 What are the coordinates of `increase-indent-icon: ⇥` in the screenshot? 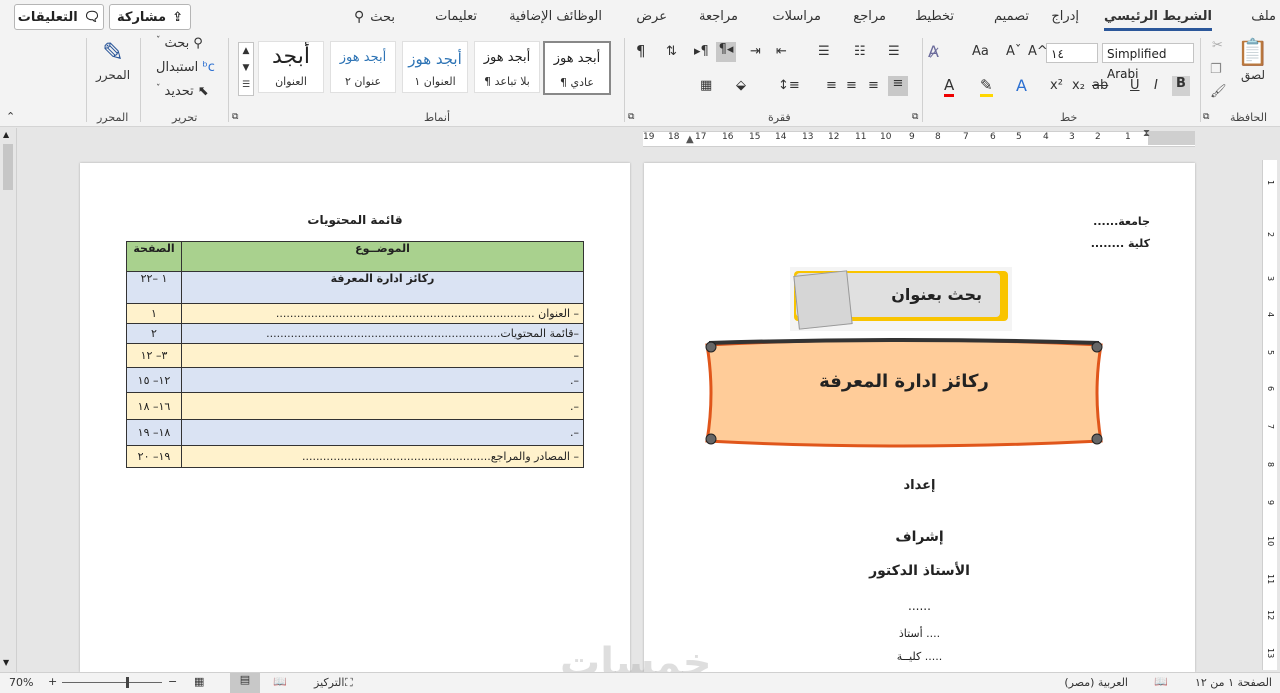 It's located at (755, 51).